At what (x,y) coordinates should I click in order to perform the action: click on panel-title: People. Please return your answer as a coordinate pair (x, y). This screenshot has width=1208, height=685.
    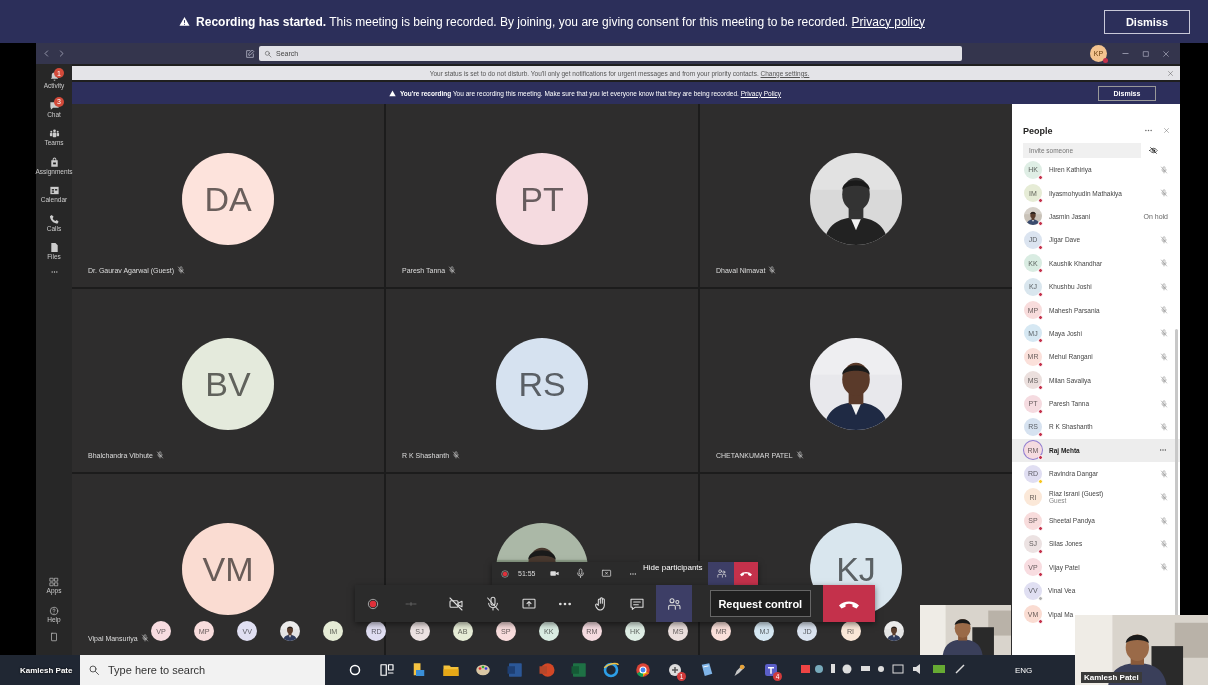
    Looking at the image, I should click on (1038, 130).